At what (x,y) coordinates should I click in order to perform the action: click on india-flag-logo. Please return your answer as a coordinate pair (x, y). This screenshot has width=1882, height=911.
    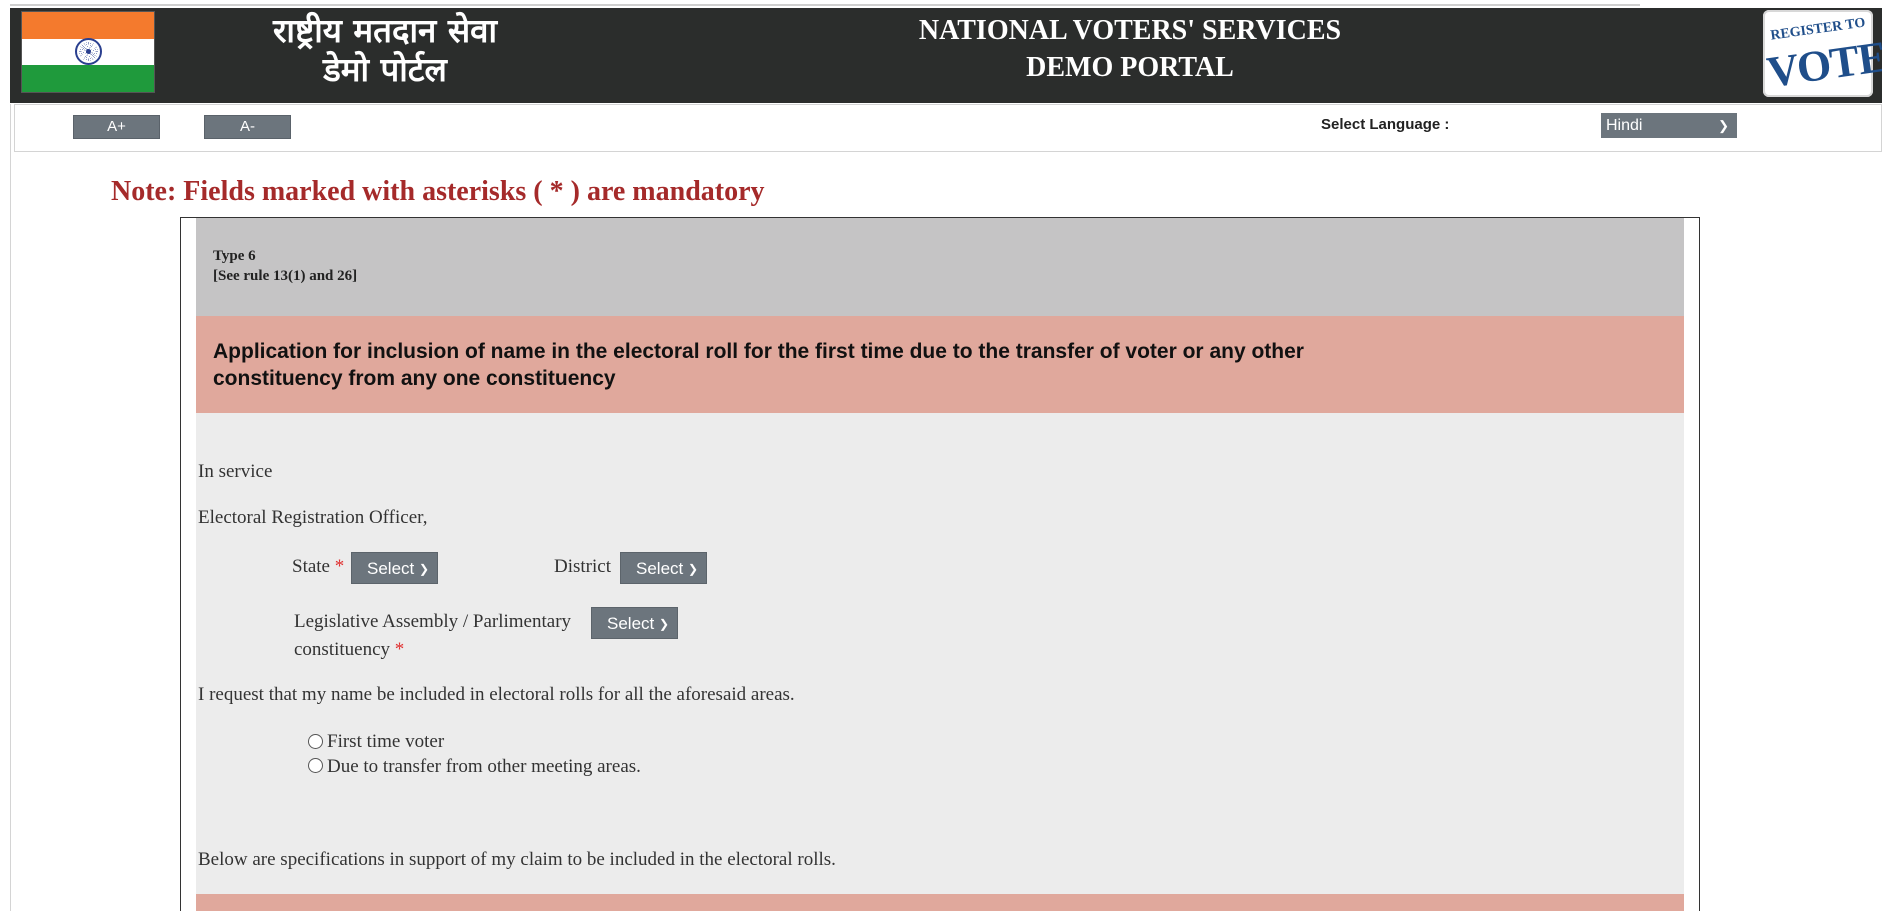
    Looking at the image, I should click on (88, 52).